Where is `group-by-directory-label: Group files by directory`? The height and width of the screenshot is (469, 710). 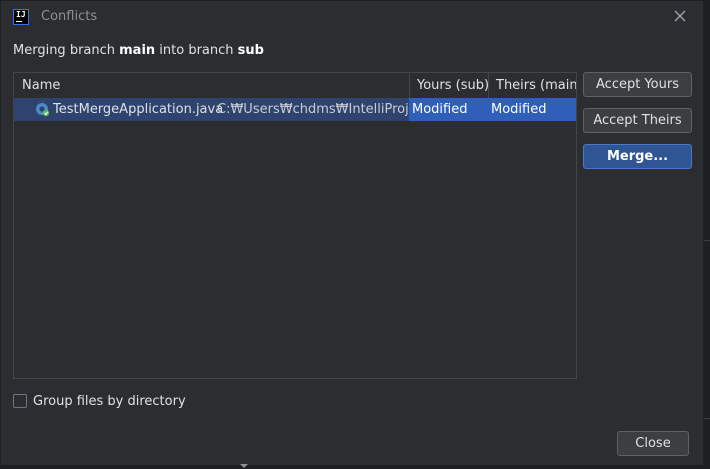
group-by-directory-label: Group files by directory is located at coordinates (109, 402).